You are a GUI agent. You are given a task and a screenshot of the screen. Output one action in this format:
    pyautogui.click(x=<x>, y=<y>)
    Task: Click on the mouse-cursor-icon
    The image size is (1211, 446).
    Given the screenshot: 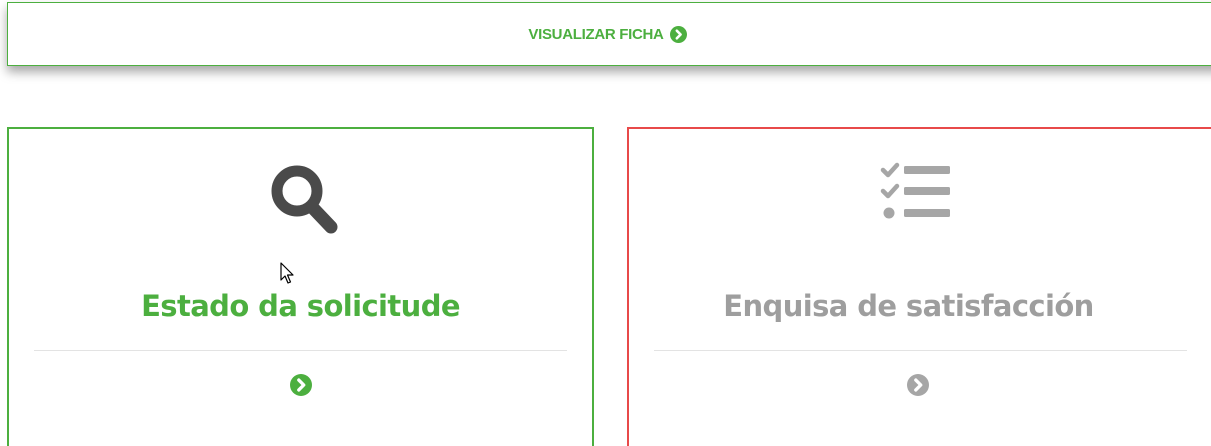 What is the action you would take?
    pyautogui.click(x=287, y=273)
    